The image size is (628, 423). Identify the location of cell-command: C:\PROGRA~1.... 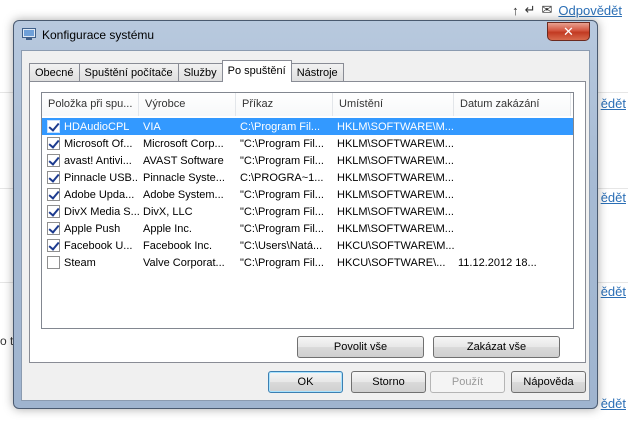
(282, 177).